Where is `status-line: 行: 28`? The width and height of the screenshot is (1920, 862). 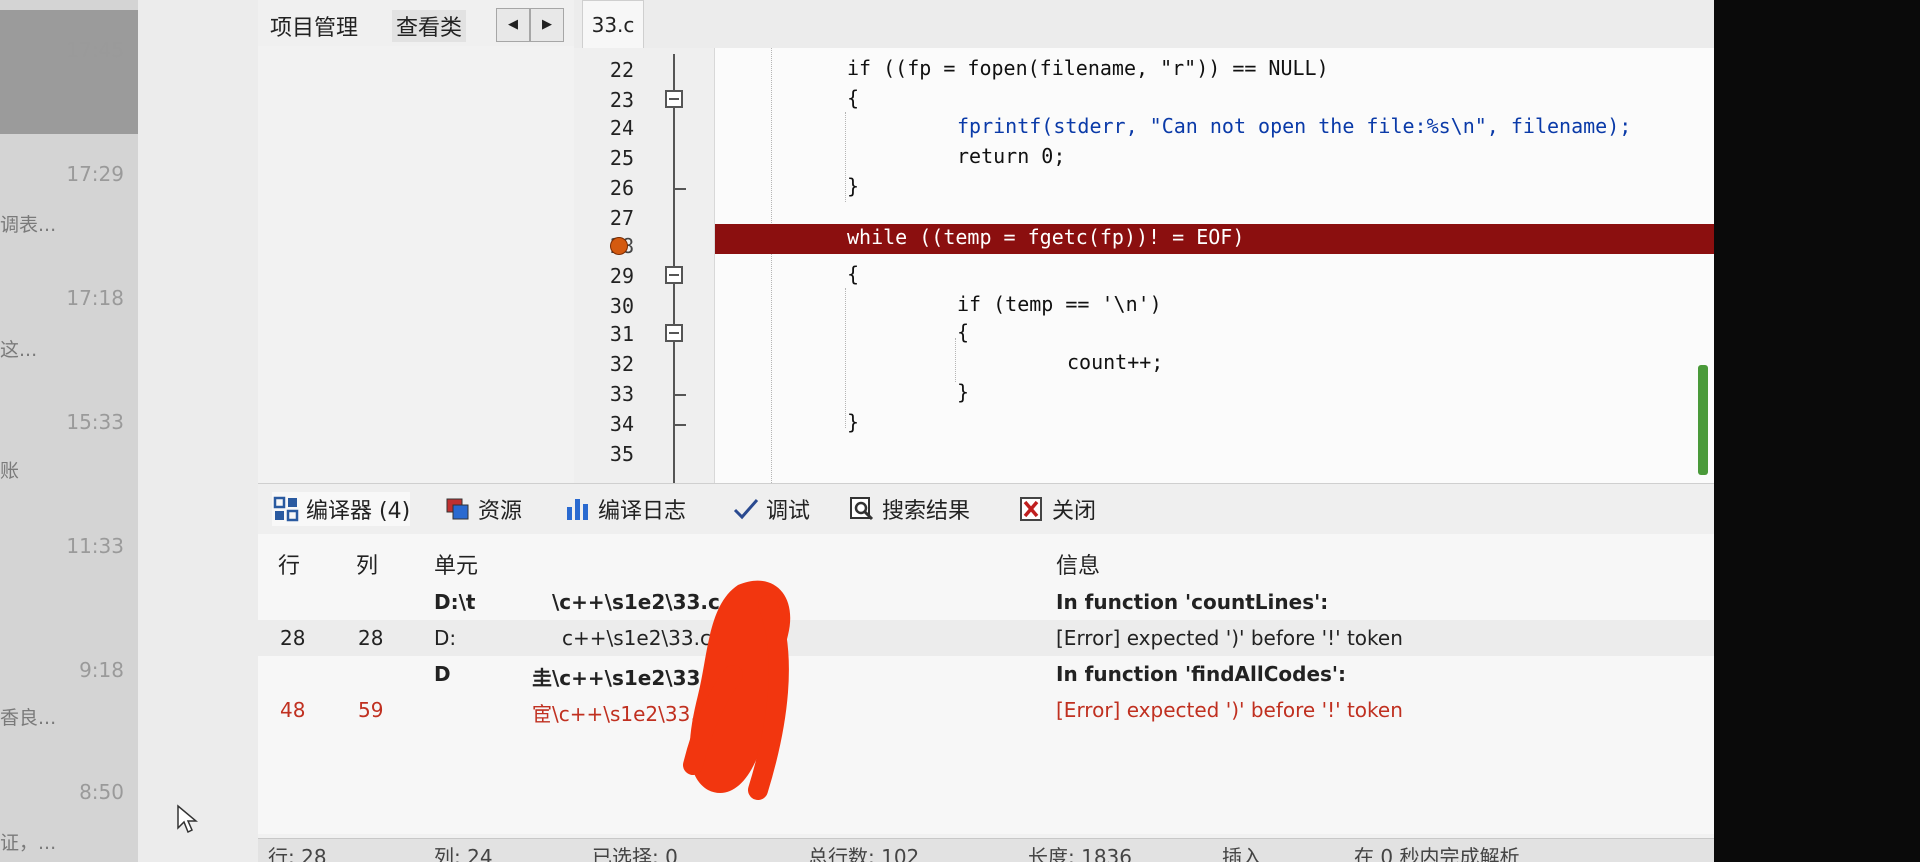 status-line: 行: 28 is located at coordinates (297, 853).